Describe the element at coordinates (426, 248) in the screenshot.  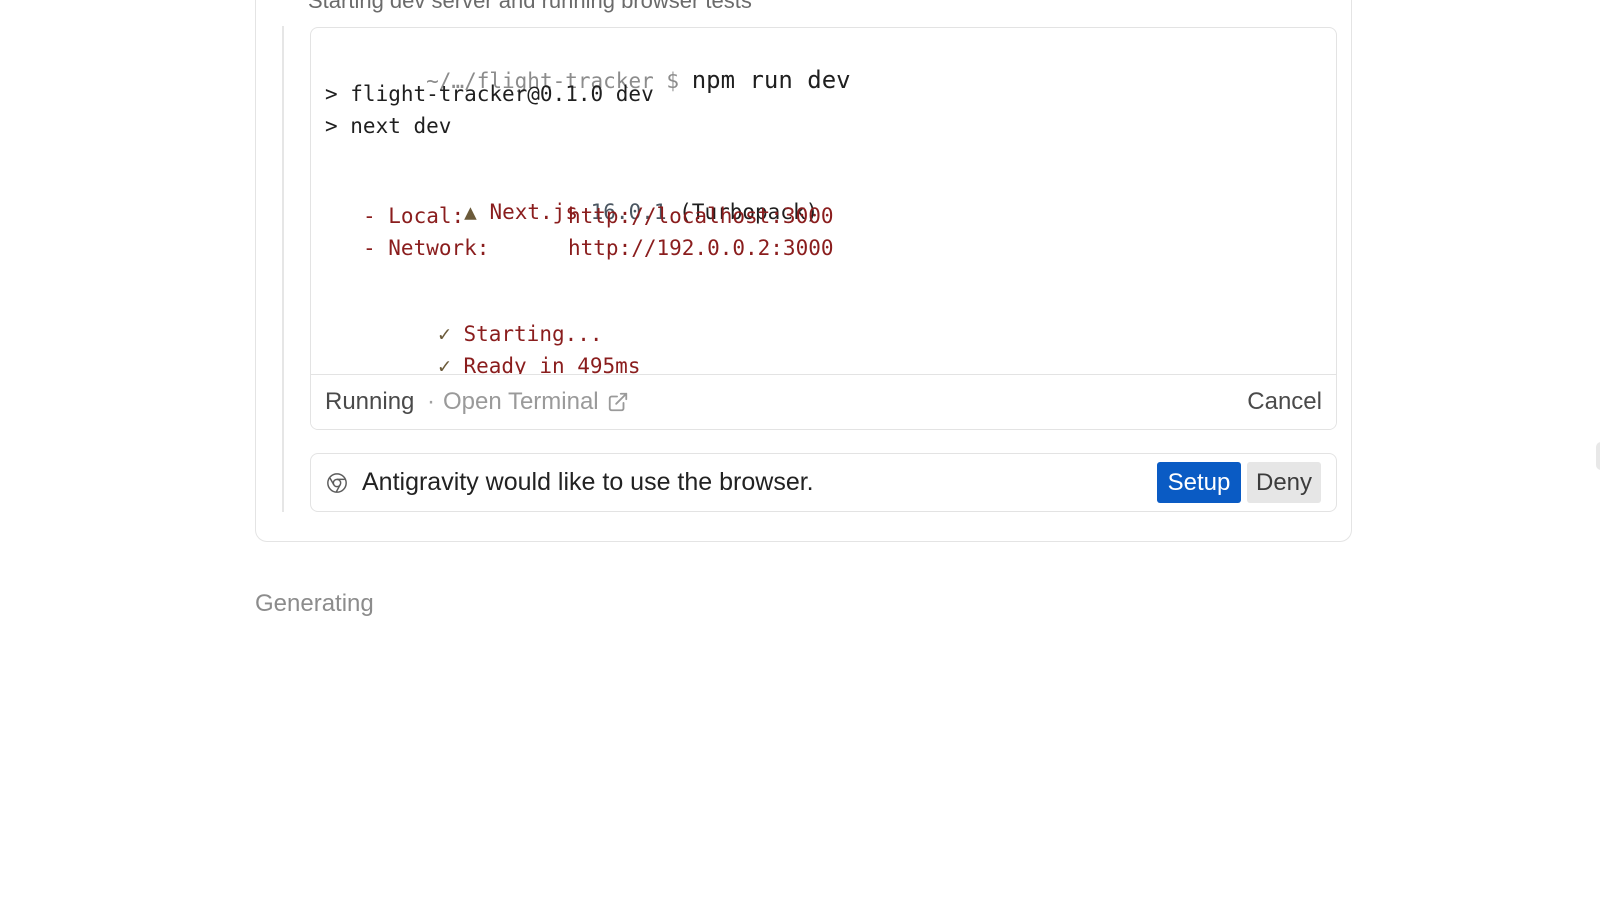
I see `network-label: - Network:` at that location.